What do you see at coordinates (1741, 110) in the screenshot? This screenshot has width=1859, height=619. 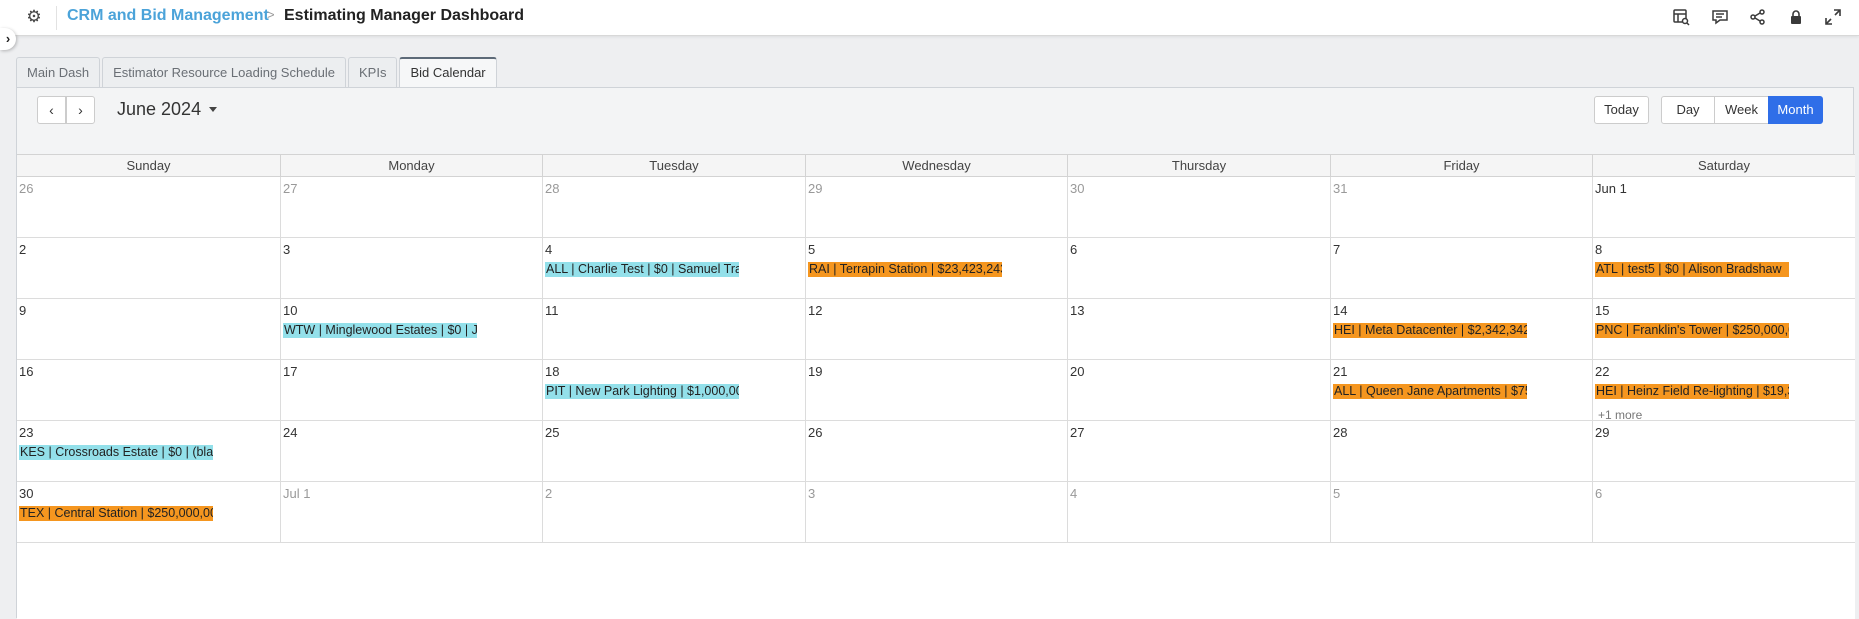 I see `week-view-button: Week` at bounding box center [1741, 110].